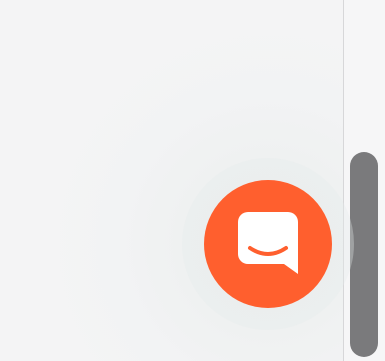  I want to click on chat-bubble-smile-icon, so click(268, 243).